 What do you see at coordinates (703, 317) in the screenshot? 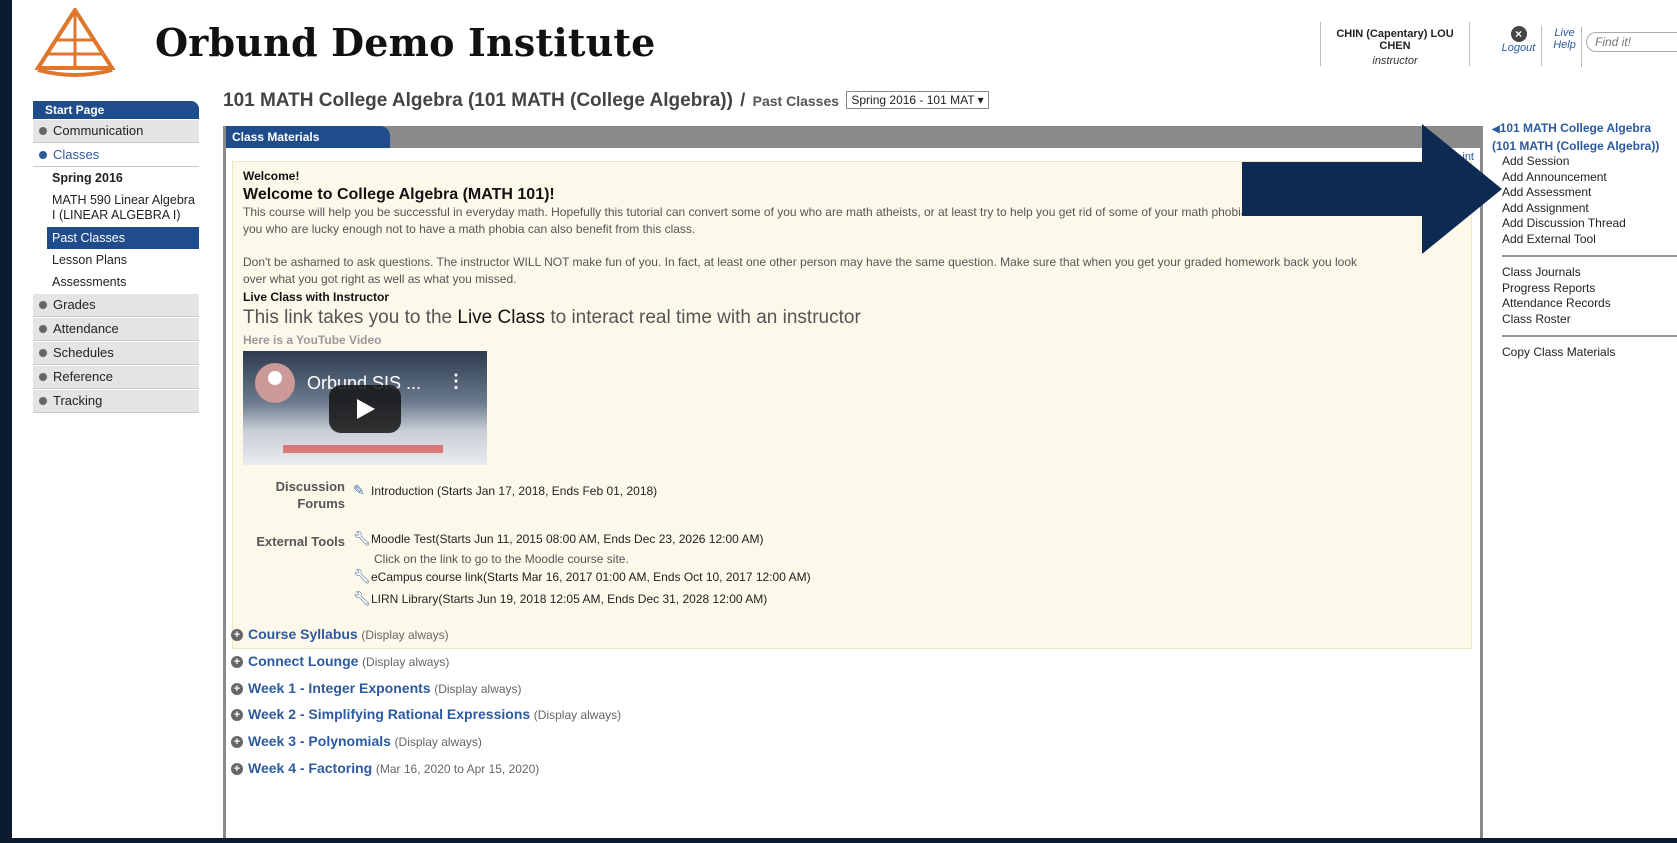
I see `live-line-text: to interact real time with an instructor` at bounding box center [703, 317].